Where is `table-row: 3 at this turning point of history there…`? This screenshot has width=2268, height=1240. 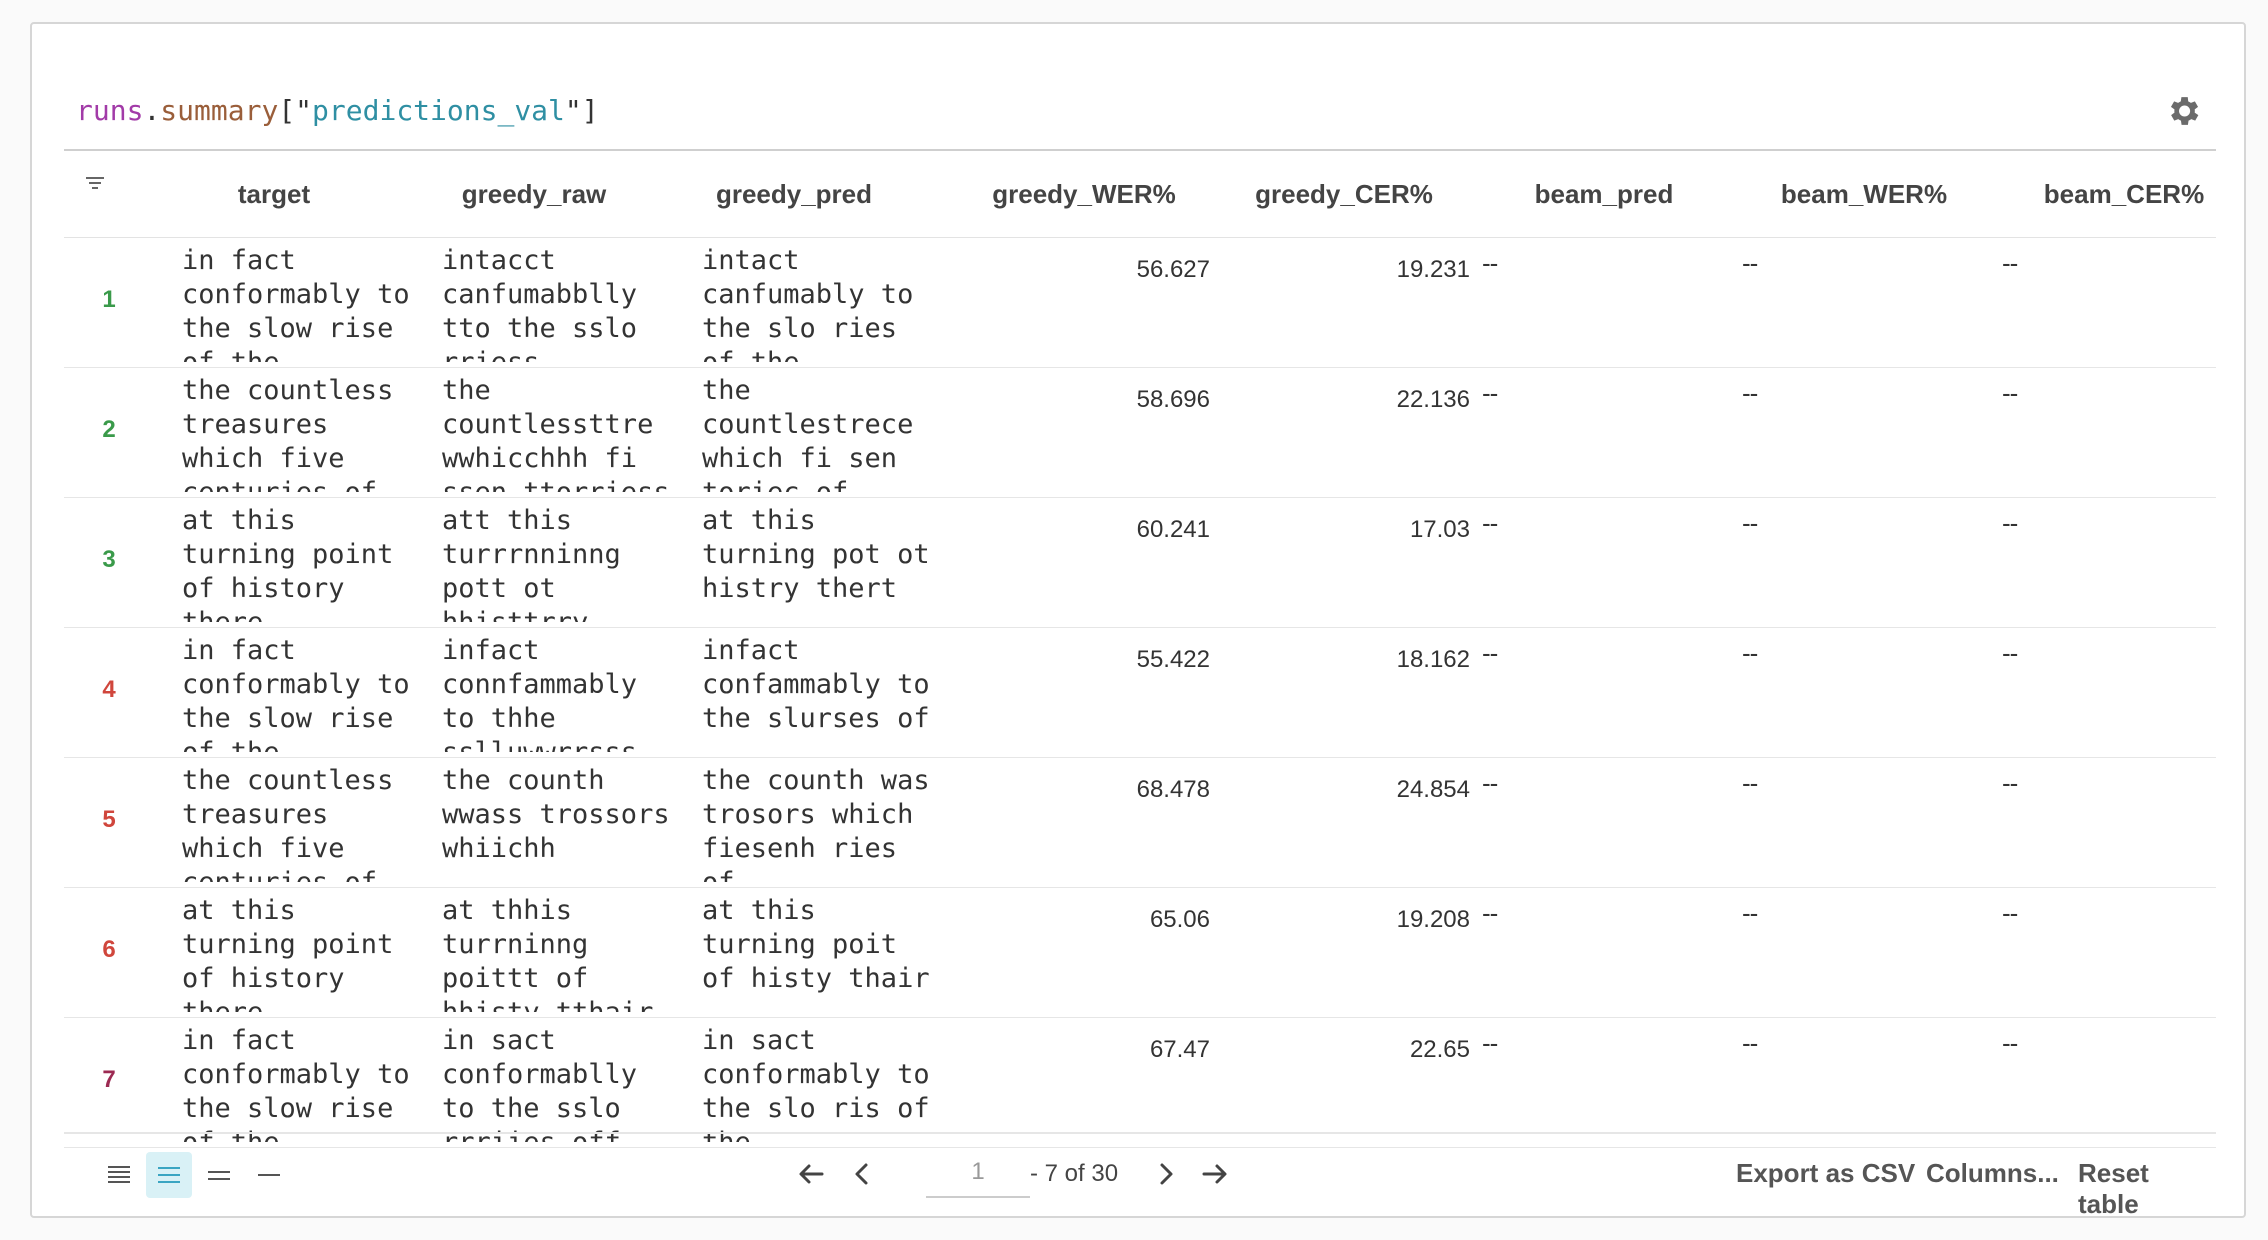 table-row: 3 at this turning point of history there… is located at coordinates (1140, 563).